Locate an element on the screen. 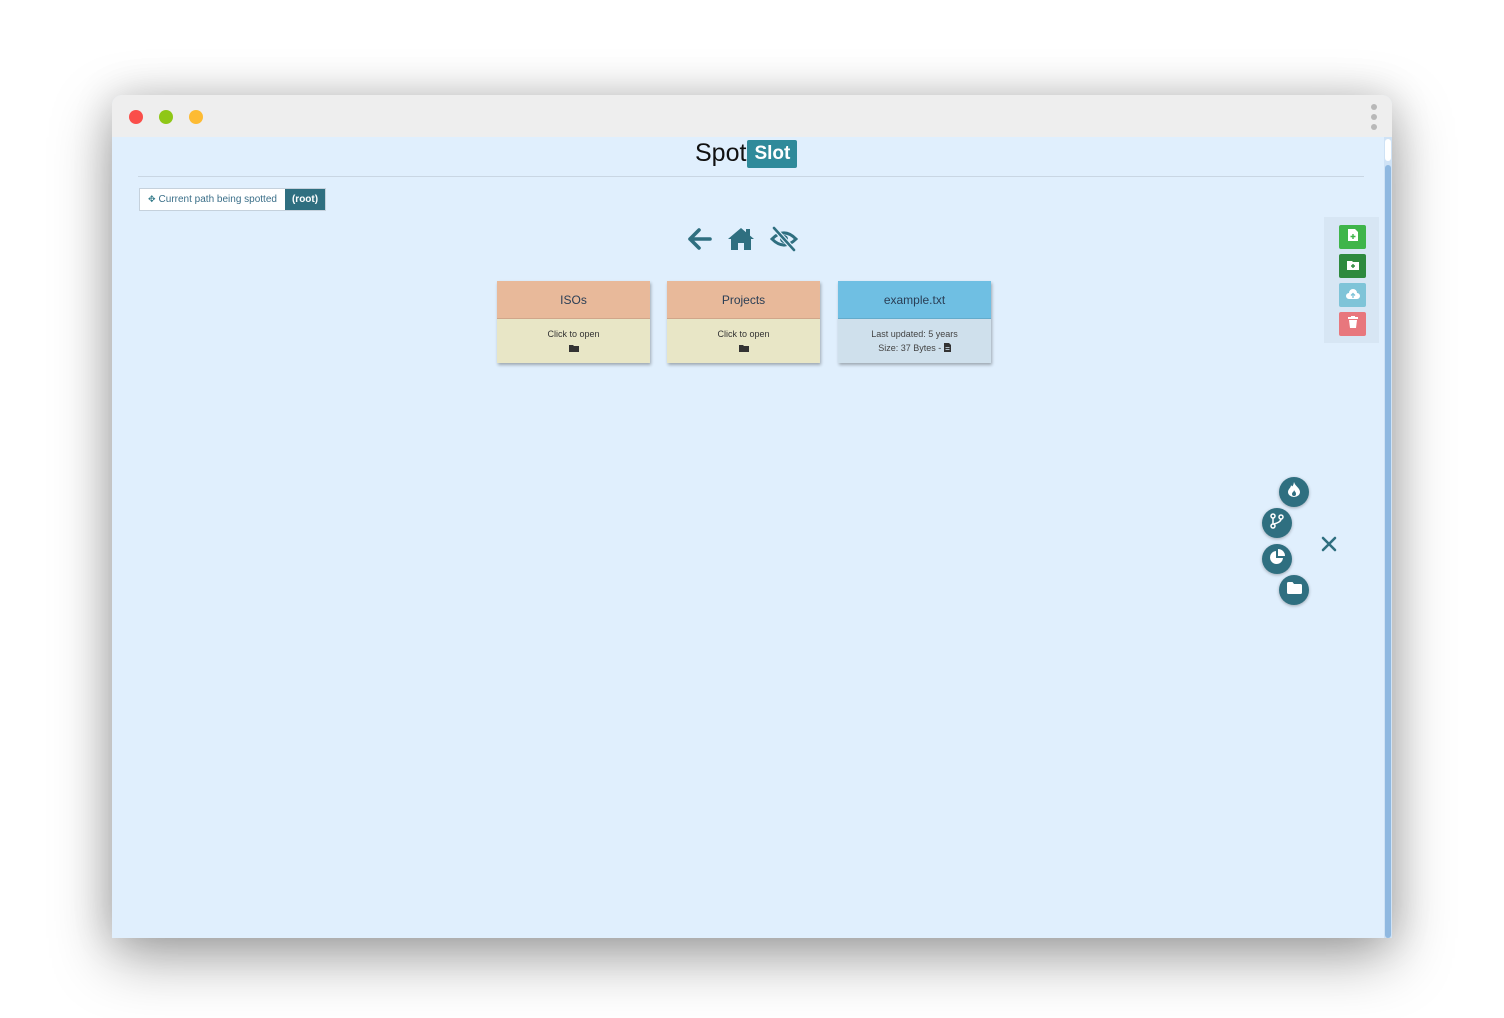  delete-button is located at coordinates (1352, 324).